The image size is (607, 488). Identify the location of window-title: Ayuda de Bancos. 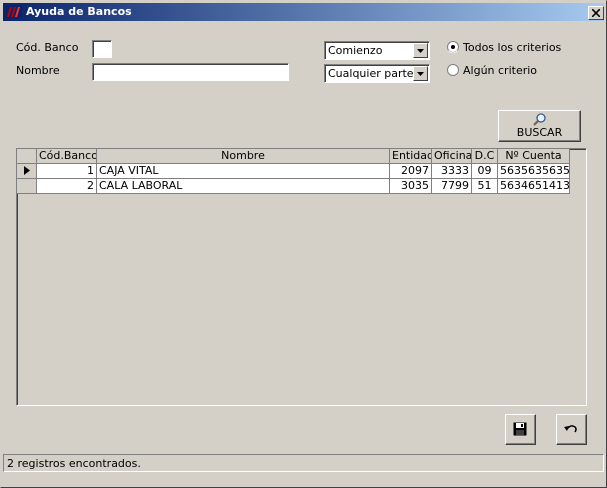
(79, 11).